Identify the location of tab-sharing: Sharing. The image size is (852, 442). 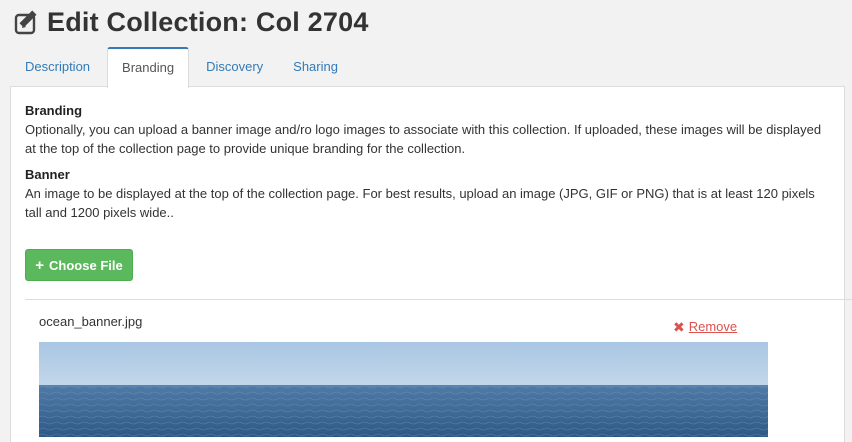
(315, 67).